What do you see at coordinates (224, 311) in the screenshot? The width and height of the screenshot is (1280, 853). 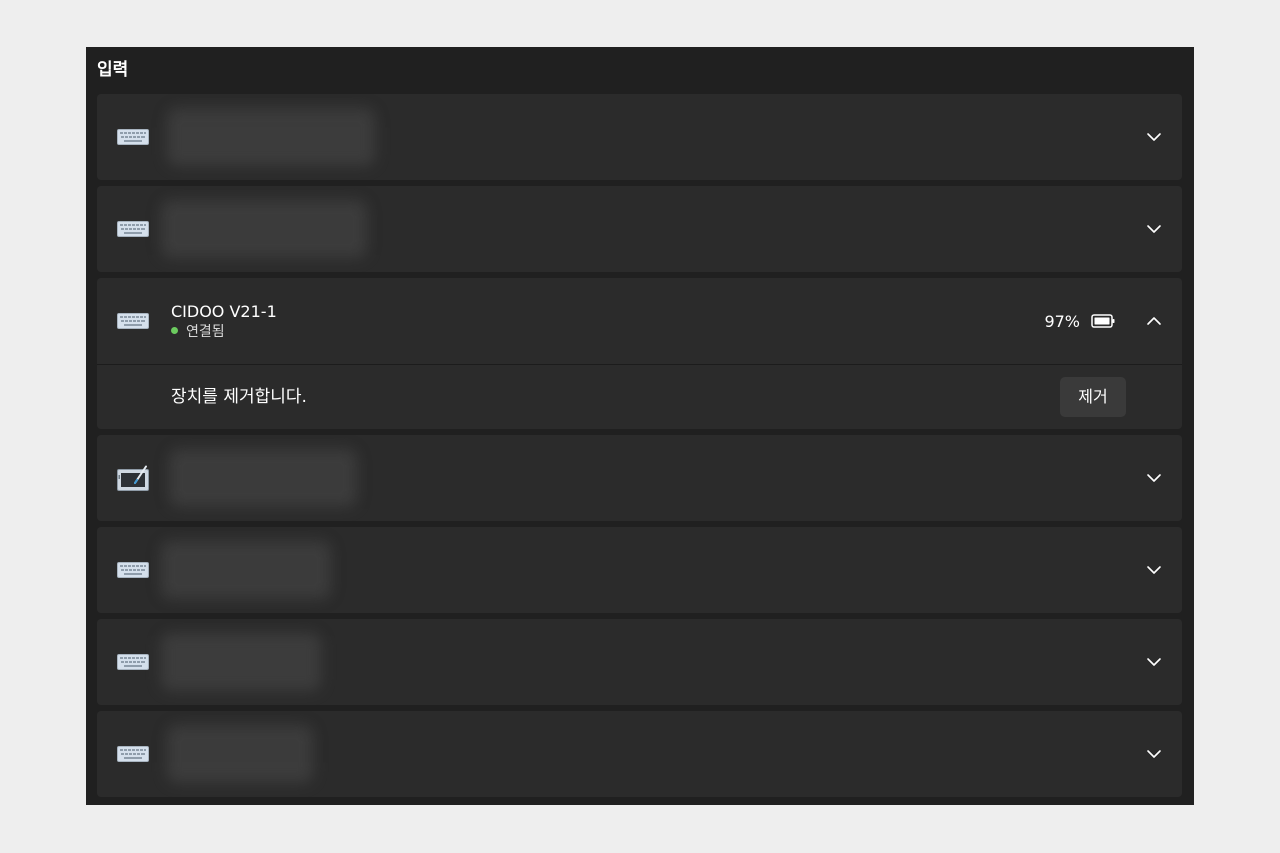 I see `device-name: CIDOO V21-1` at bounding box center [224, 311].